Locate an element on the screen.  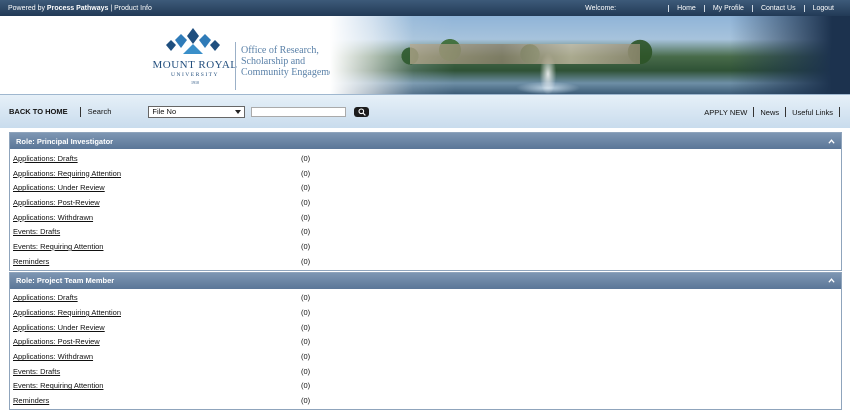
welcome-text: Welcome: is located at coordinates (601, 8).